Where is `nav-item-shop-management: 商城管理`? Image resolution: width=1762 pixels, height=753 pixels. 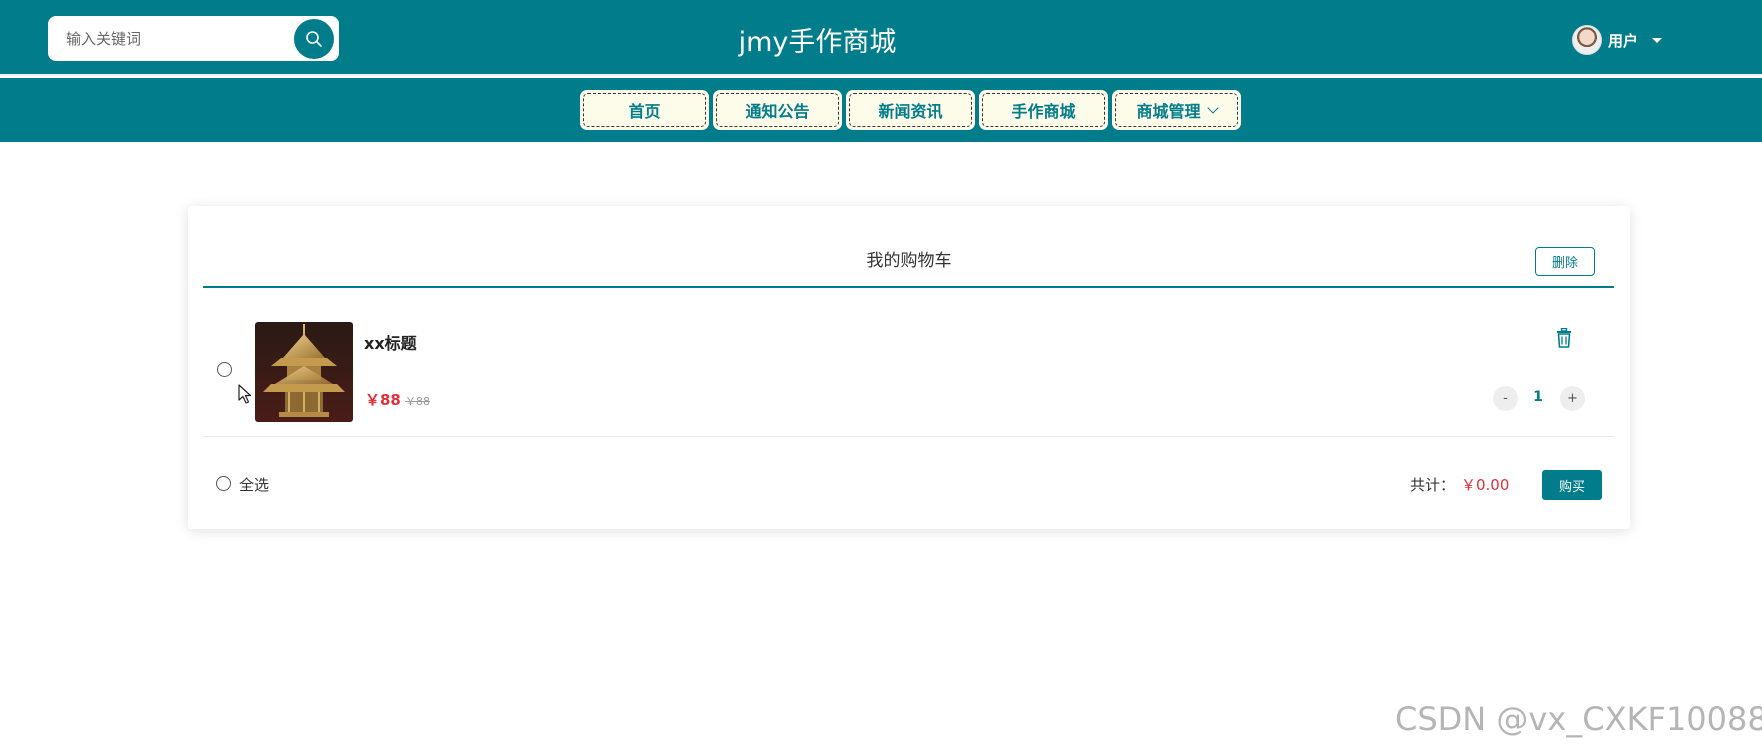
nav-item-shop-management: 商城管理 is located at coordinates (1176, 110).